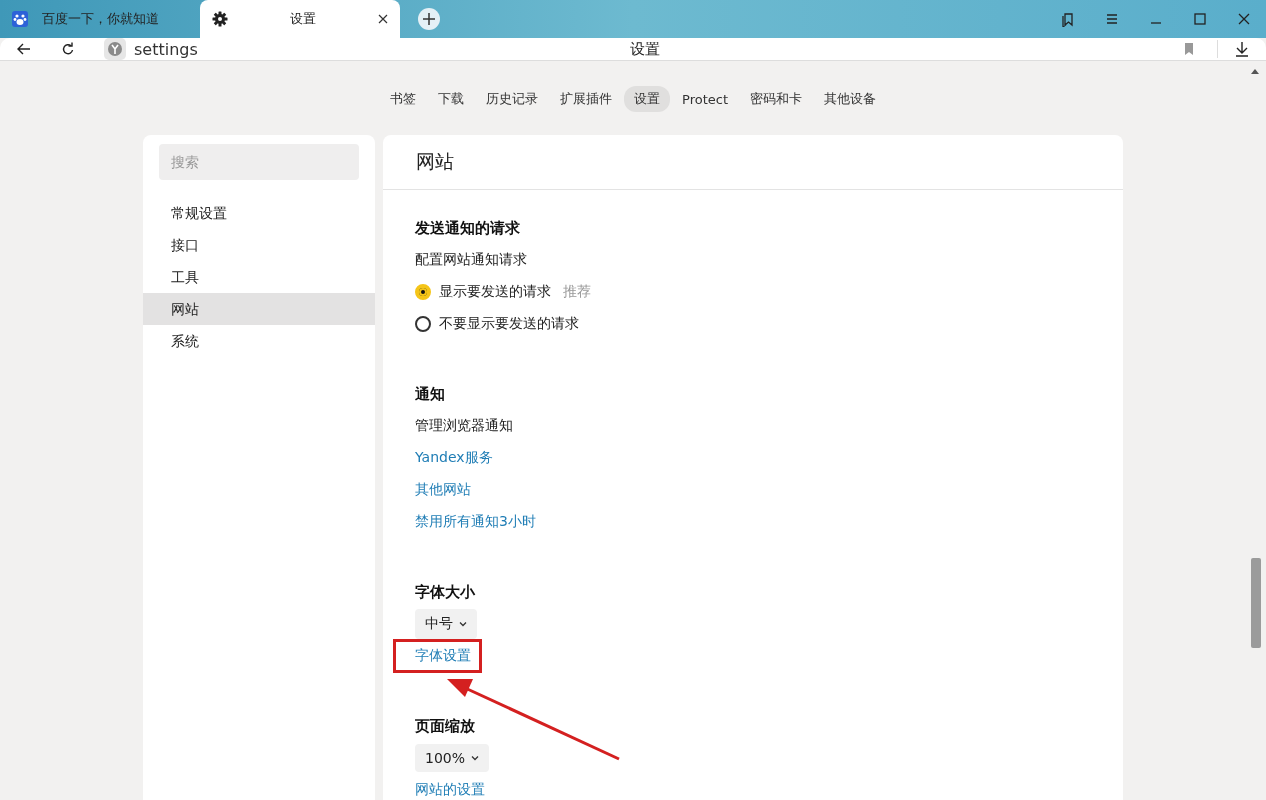 The height and width of the screenshot is (800, 1266). Describe the element at coordinates (468, 228) in the screenshot. I see `setting-heading: 发送通知的请求` at that location.